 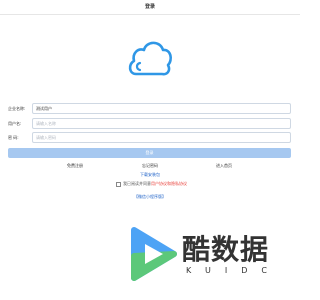 I want to click on password-label: 密 码:, so click(x=13, y=137).